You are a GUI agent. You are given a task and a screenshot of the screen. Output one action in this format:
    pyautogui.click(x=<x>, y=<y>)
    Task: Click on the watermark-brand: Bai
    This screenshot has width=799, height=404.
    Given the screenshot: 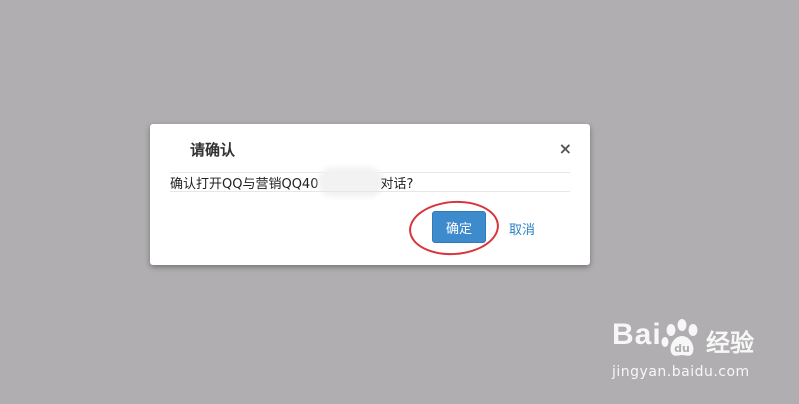 What is the action you would take?
    pyautogui.click(x=637, y=334)
    